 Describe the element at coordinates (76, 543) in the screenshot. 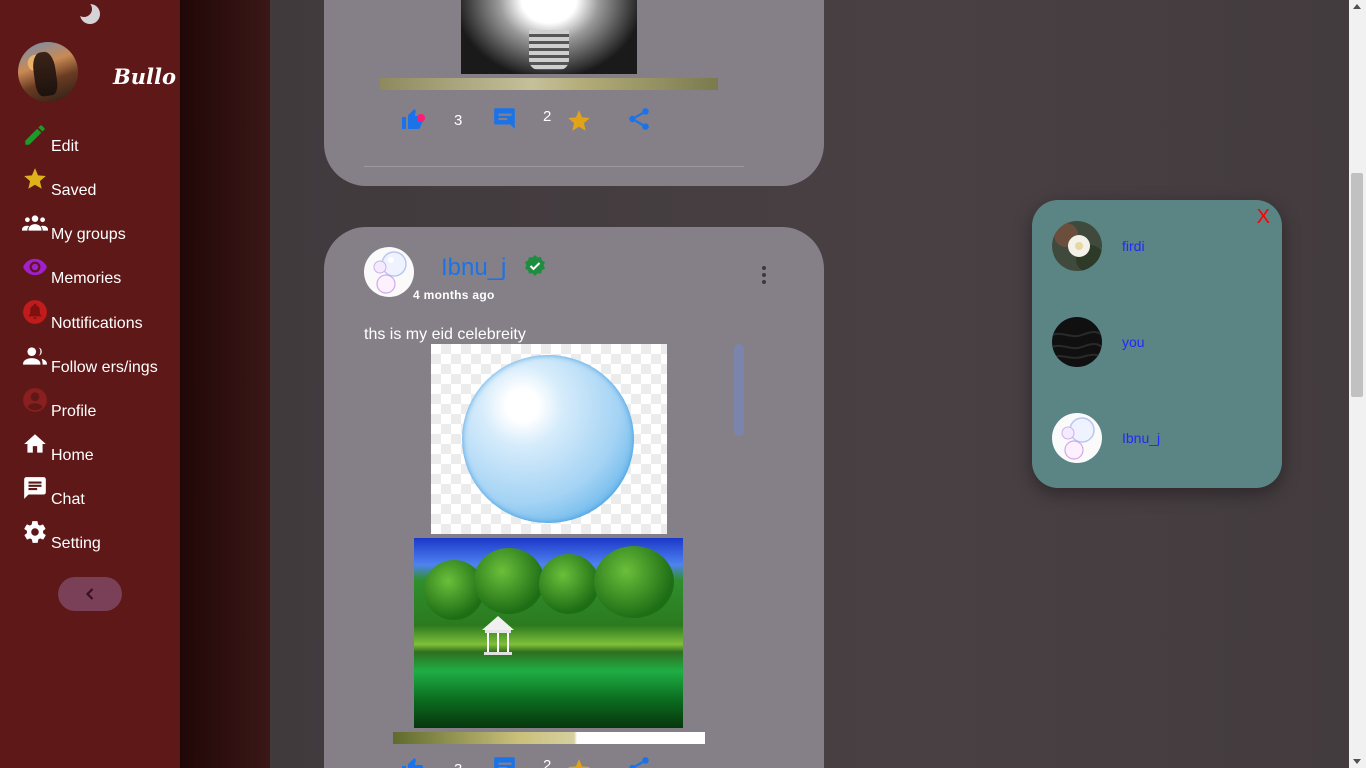

I see `sidebar-item-label: Setting` at that location.